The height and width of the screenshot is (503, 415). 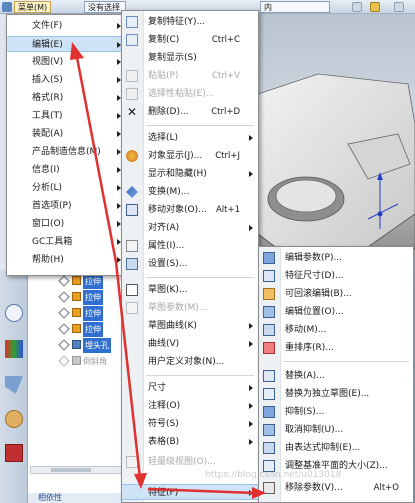 What do you see at coordinates (190, 442) in the screenshot?
I see `menu-item-table: 表格(B)` at bounding box center [190, 442].